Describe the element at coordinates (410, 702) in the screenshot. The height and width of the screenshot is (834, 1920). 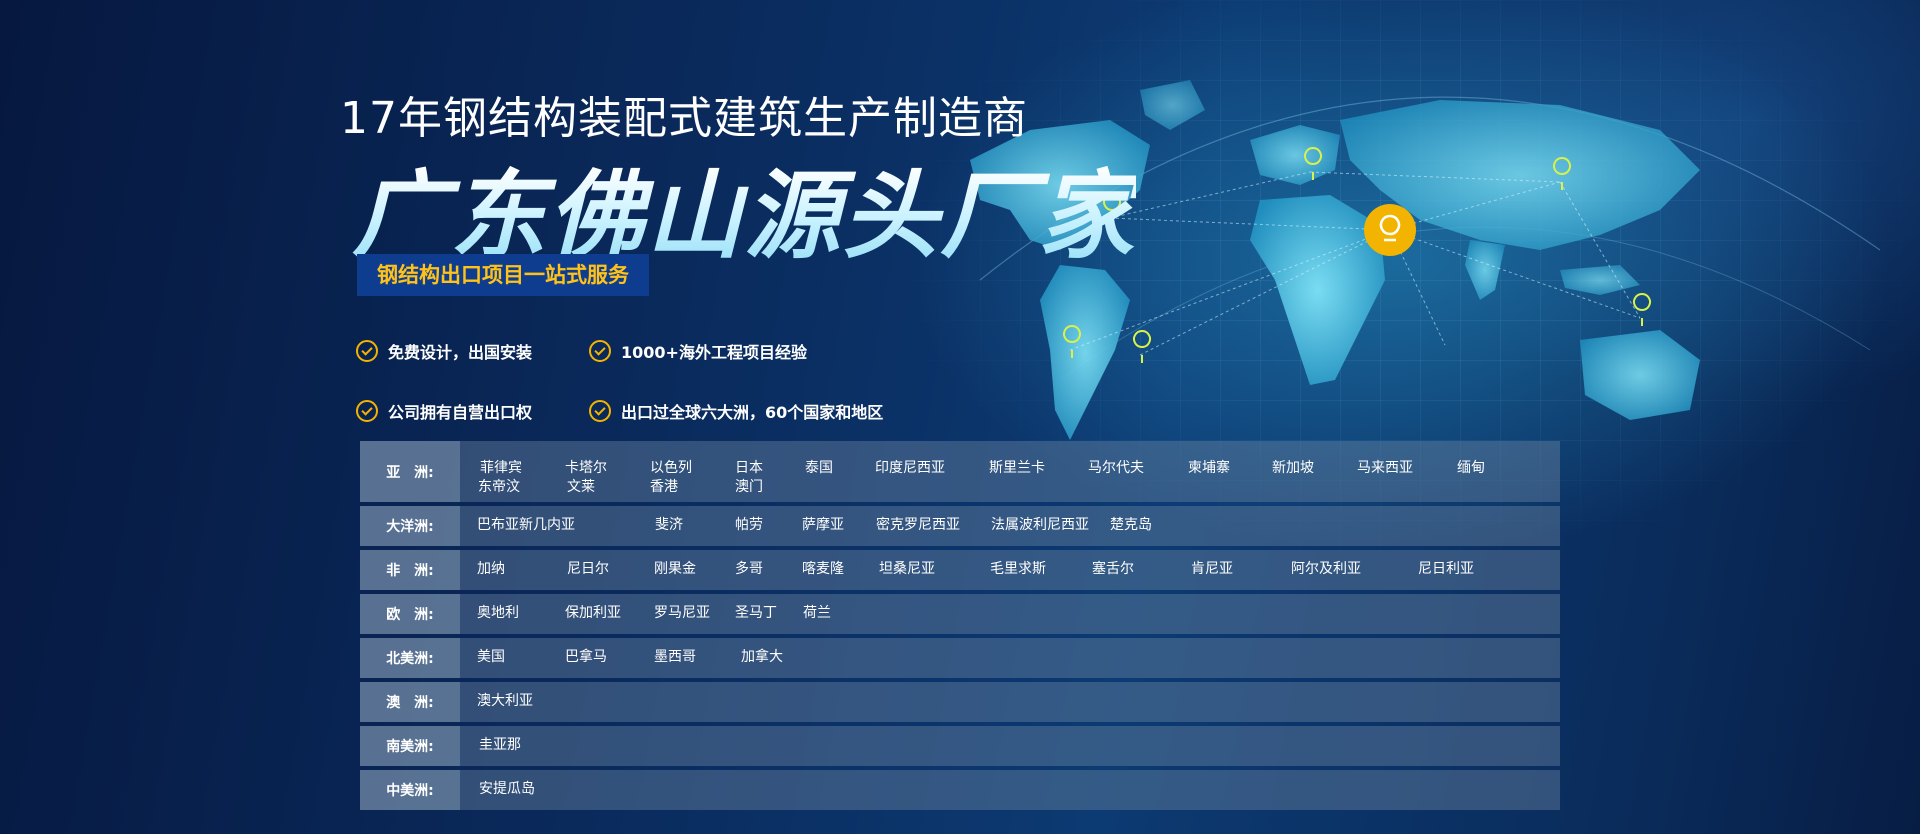
I see `region-label: 澳 洲:` at that location.